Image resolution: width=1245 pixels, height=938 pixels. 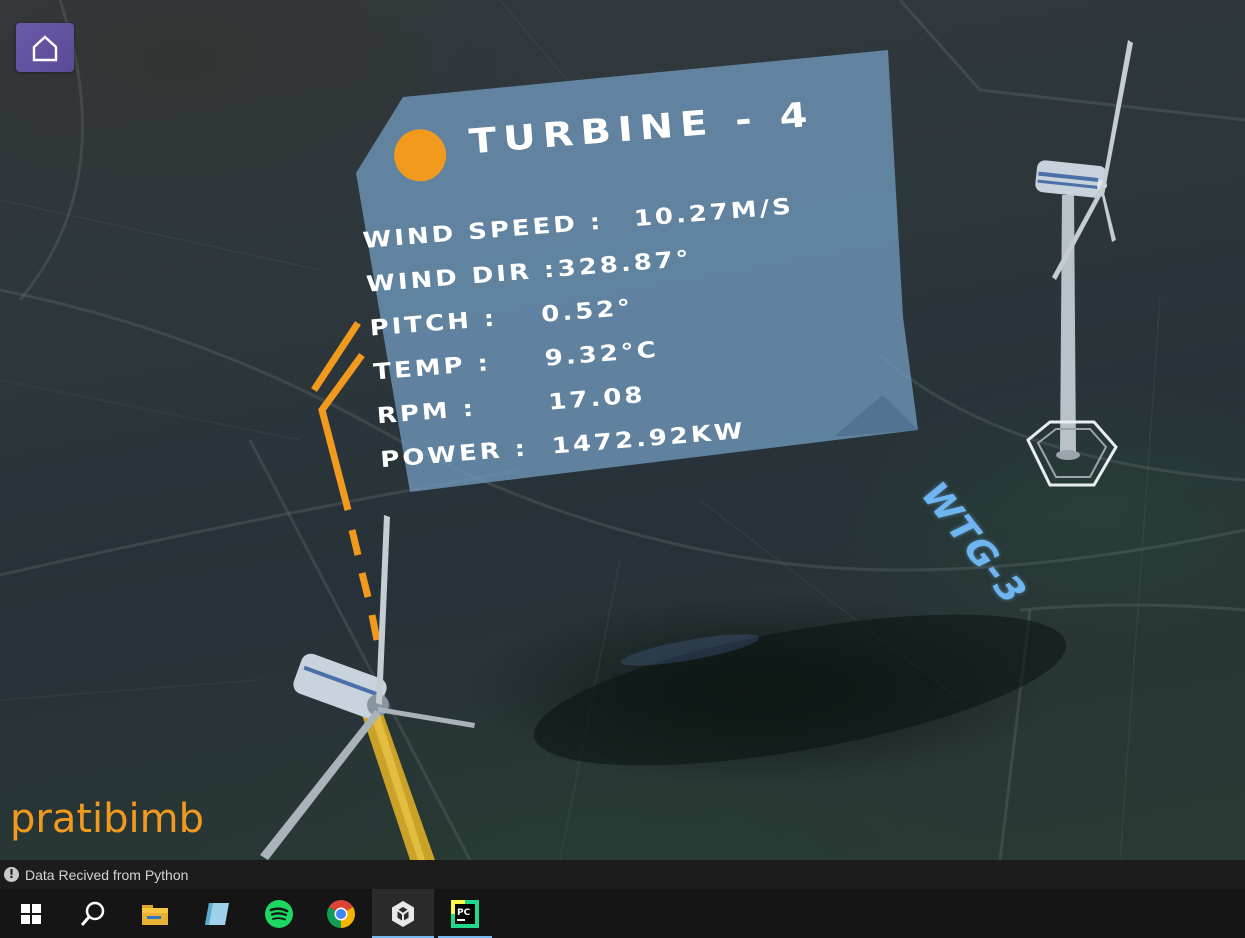 I want to click on svg-text: PC, so click(x=464, y=913).